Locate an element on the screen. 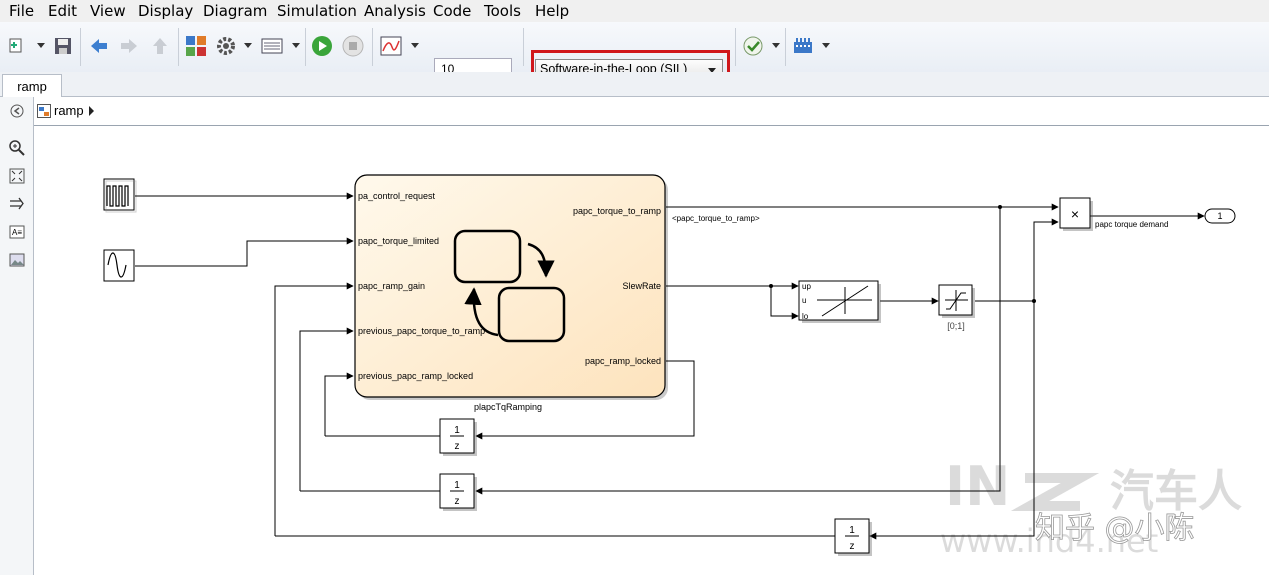 The height and width of the screenshot is (575, 1269). forward-icon is located at coordinates (129, 46).